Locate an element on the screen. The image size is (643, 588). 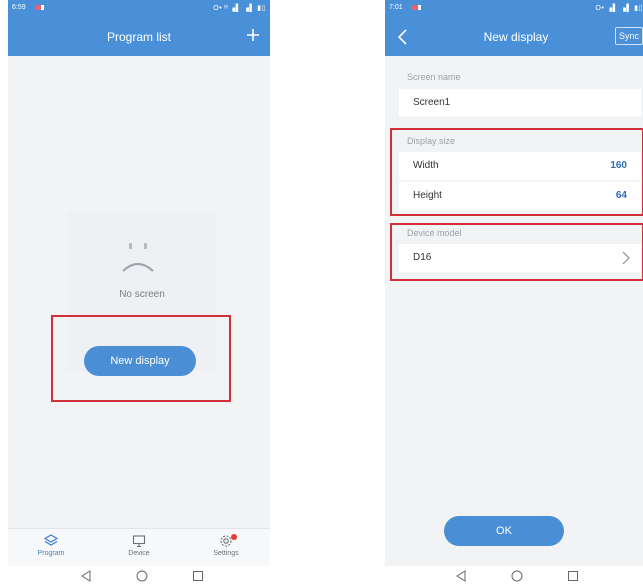
notification-badge is located at coordinates (234, 537).